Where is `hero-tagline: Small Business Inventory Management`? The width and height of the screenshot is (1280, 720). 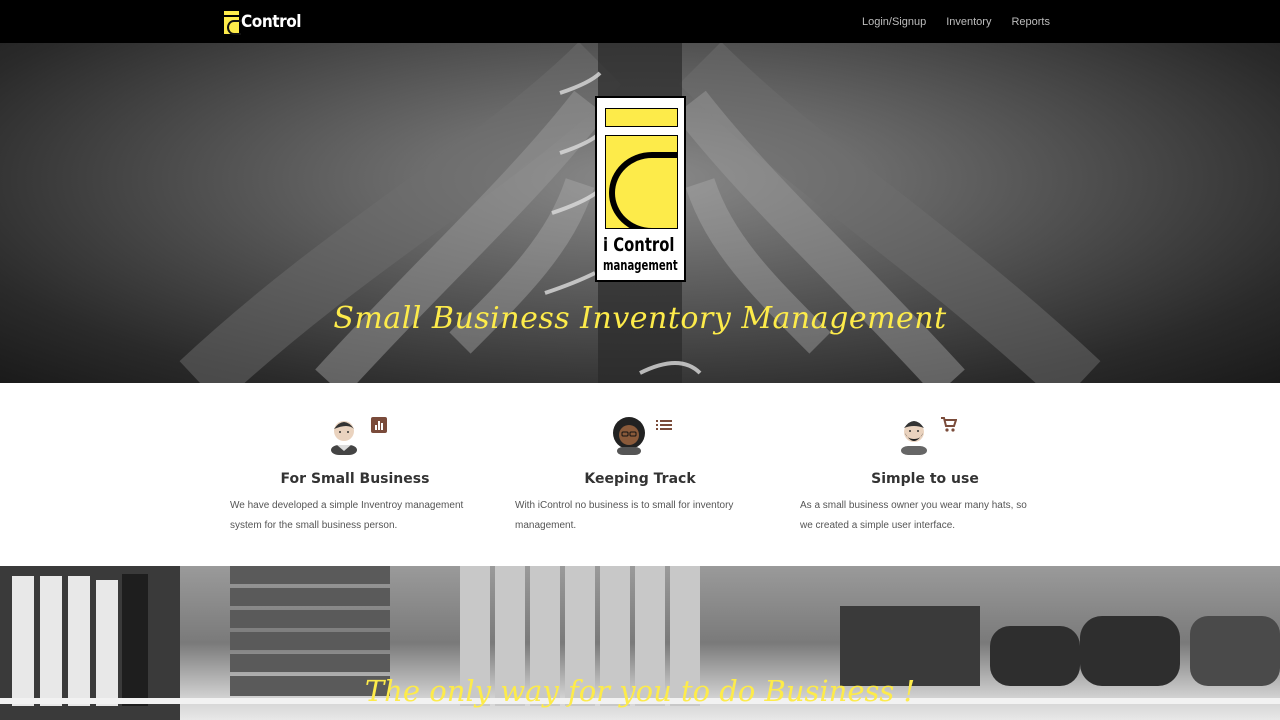 hero-tagline: Small Business Inventory Management is located at coordinates (640, 318).